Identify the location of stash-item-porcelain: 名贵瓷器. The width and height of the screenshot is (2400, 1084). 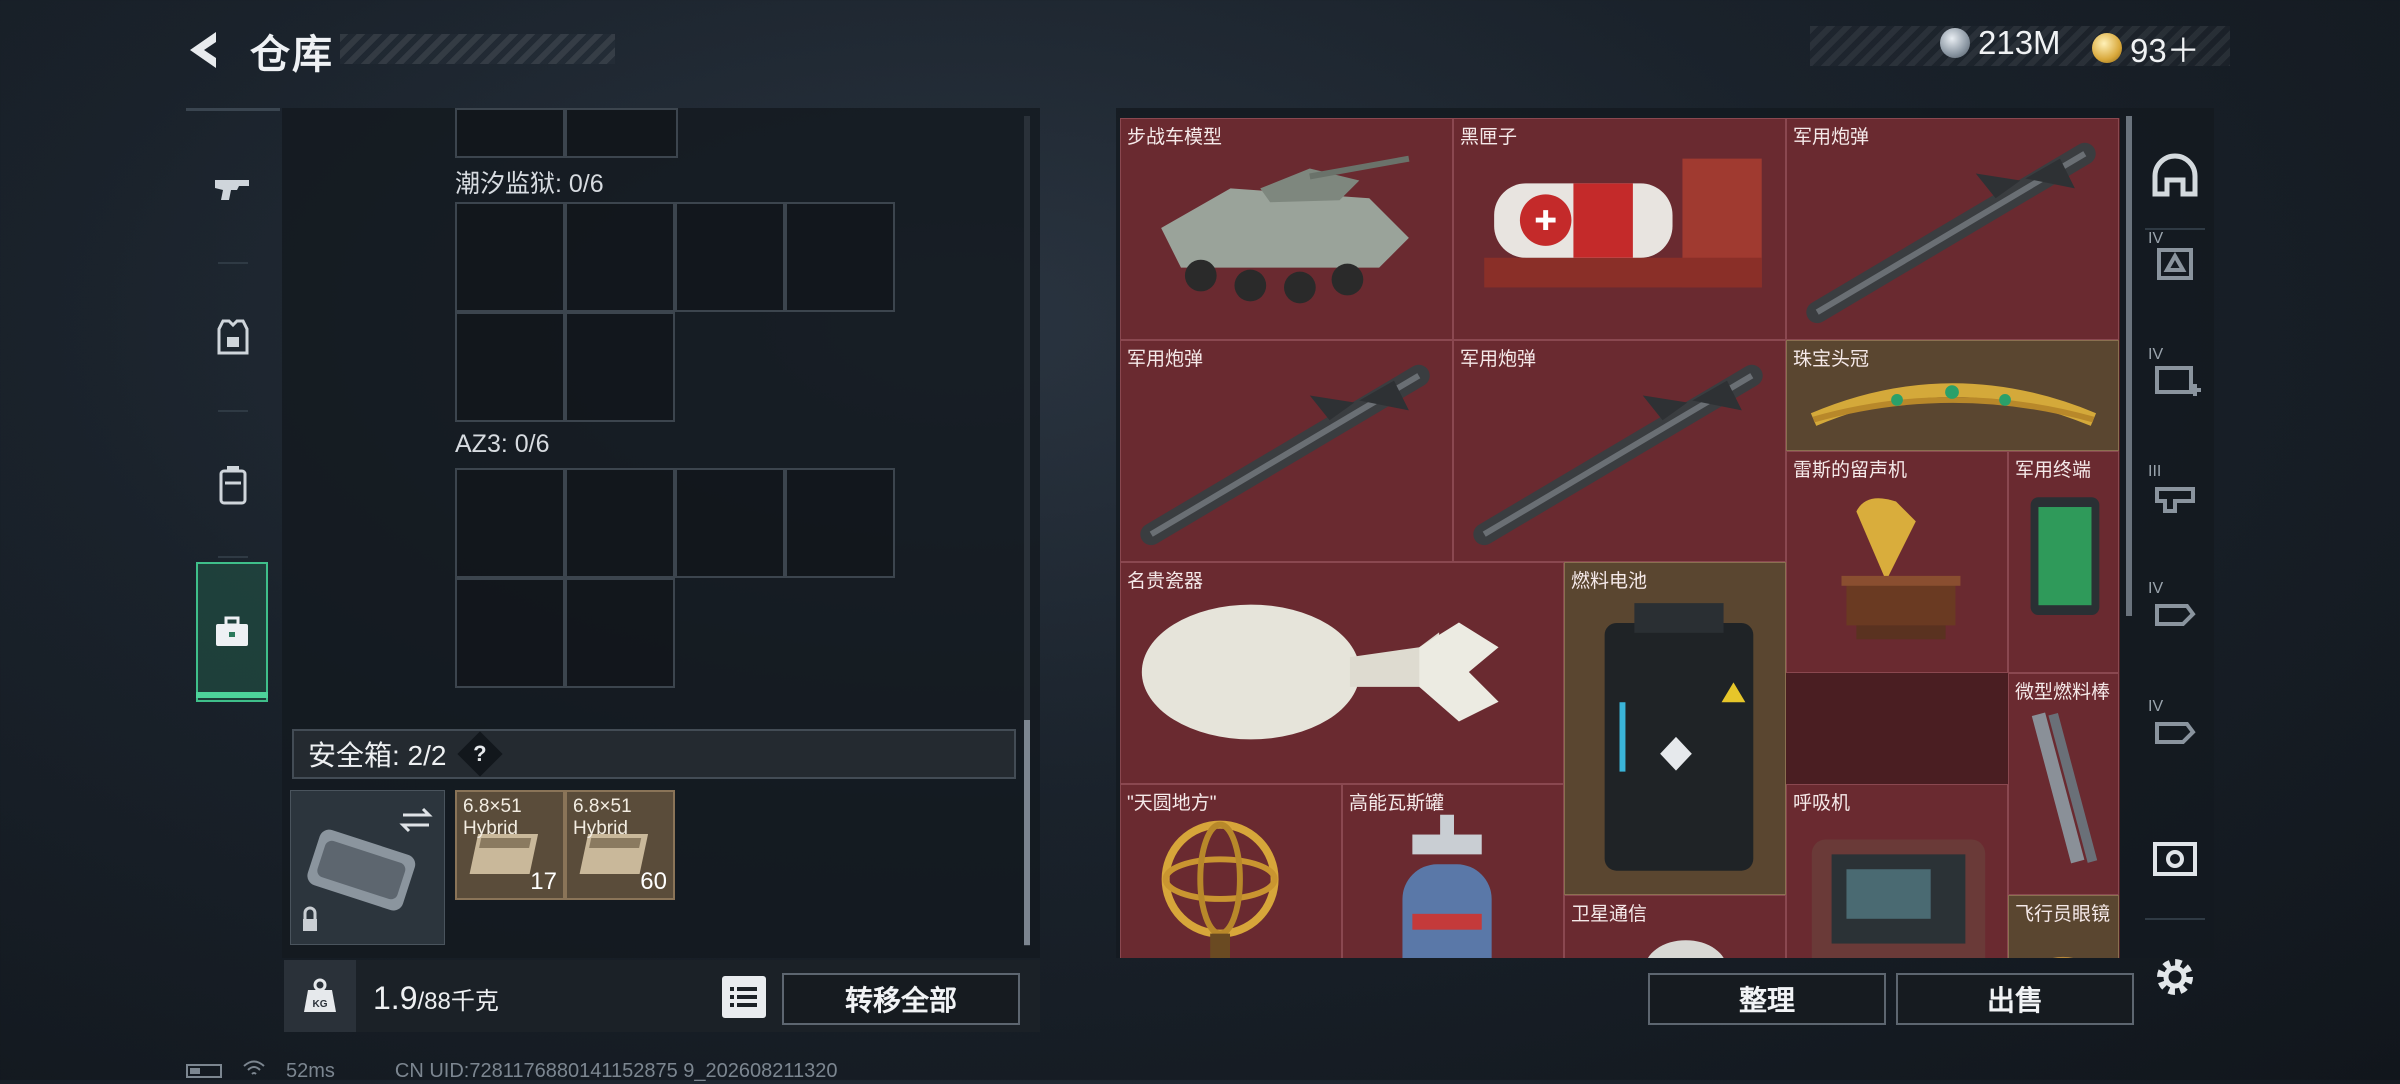
(1342, 673).